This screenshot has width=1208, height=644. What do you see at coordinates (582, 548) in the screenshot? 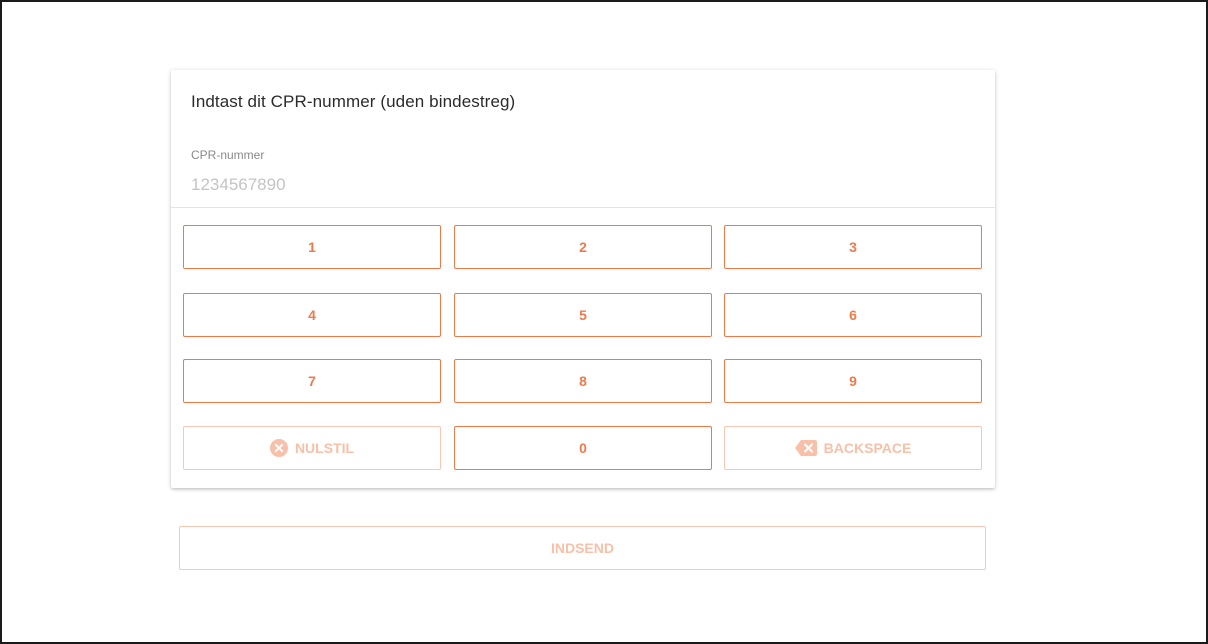
I see `submit-button: INDSEND` at bounding box center [582, 548].